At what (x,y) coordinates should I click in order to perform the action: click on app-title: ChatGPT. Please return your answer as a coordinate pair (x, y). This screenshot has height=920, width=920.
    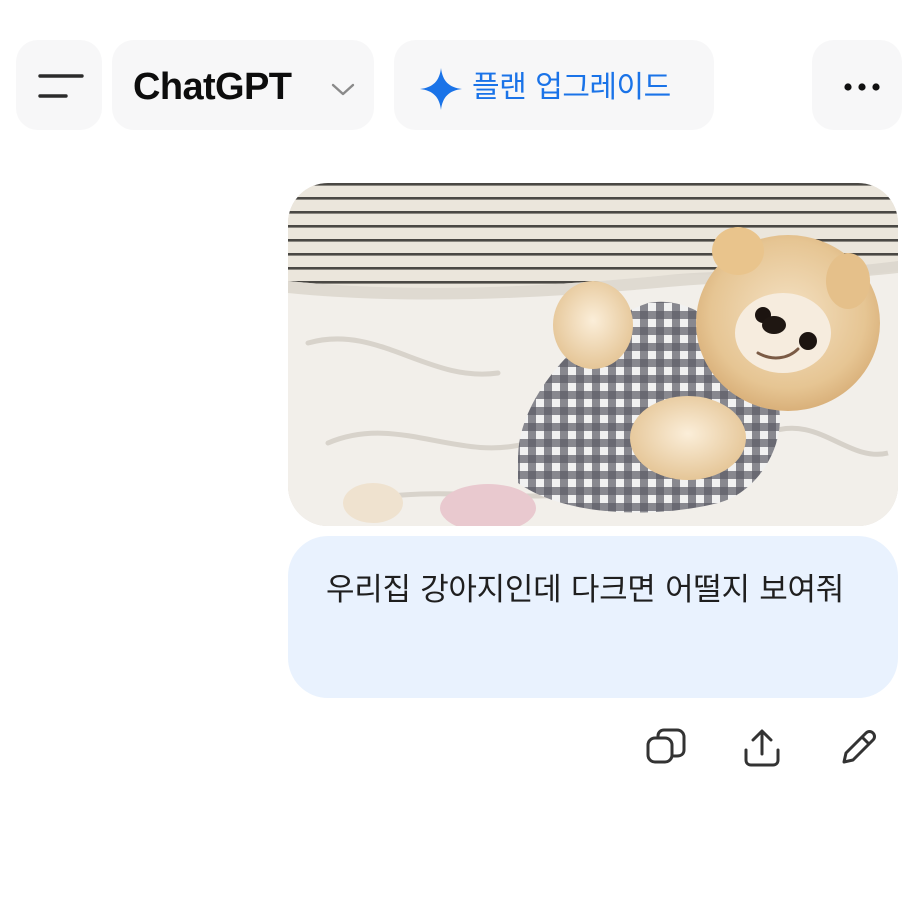
    Looking at the image, I should click on (212, 87).